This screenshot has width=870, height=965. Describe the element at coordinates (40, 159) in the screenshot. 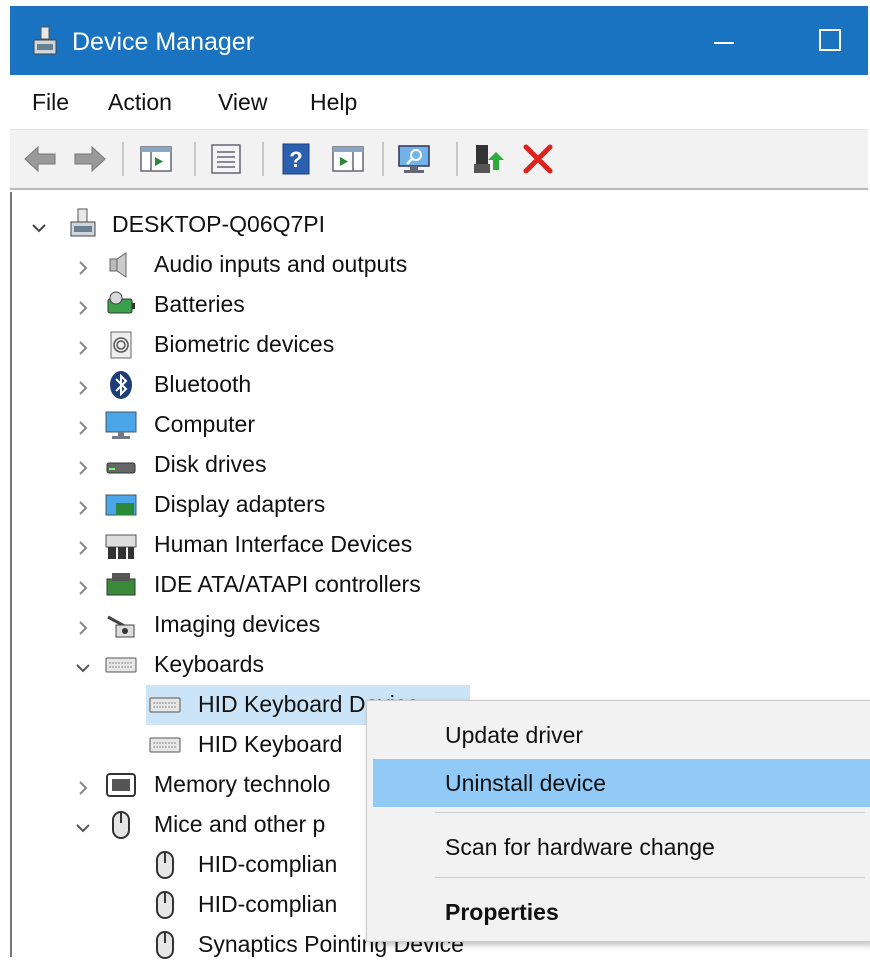

I see `back-icon` at that location.